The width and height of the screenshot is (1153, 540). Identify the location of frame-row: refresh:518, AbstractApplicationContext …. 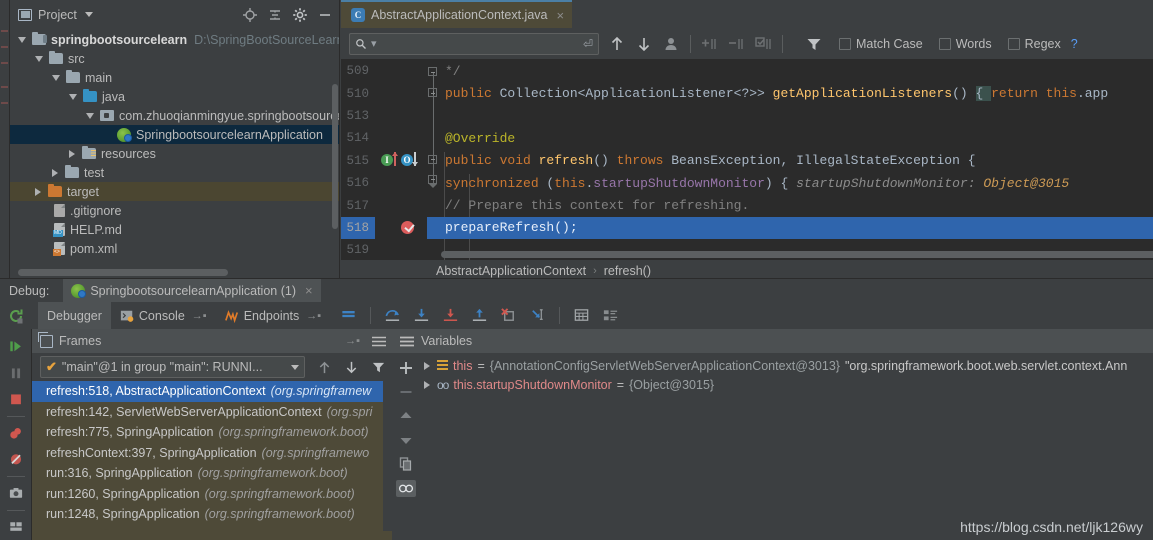
(212, 391).